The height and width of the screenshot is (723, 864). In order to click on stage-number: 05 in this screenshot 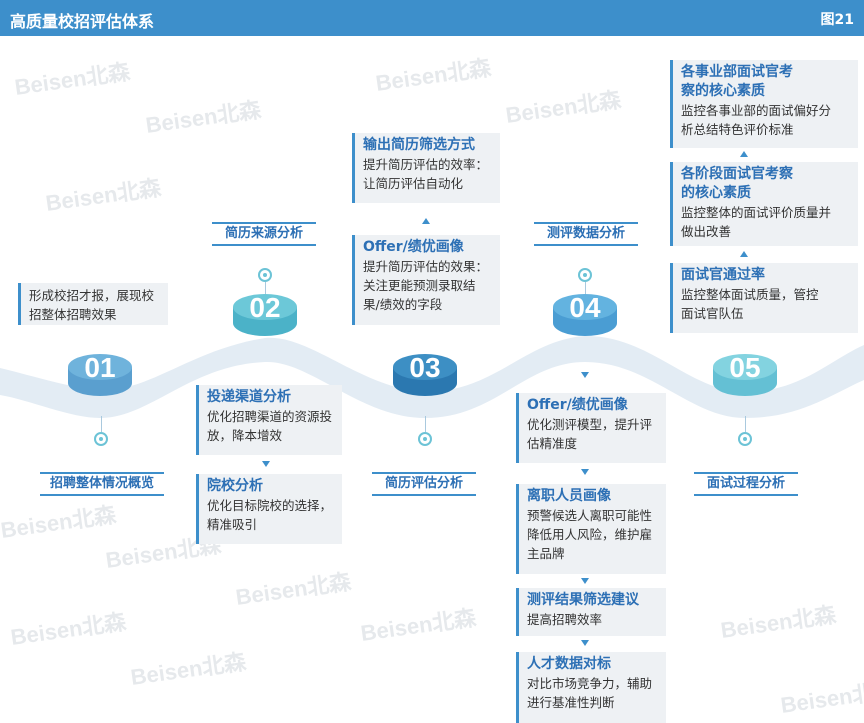, I will do `click(744, 367)`.